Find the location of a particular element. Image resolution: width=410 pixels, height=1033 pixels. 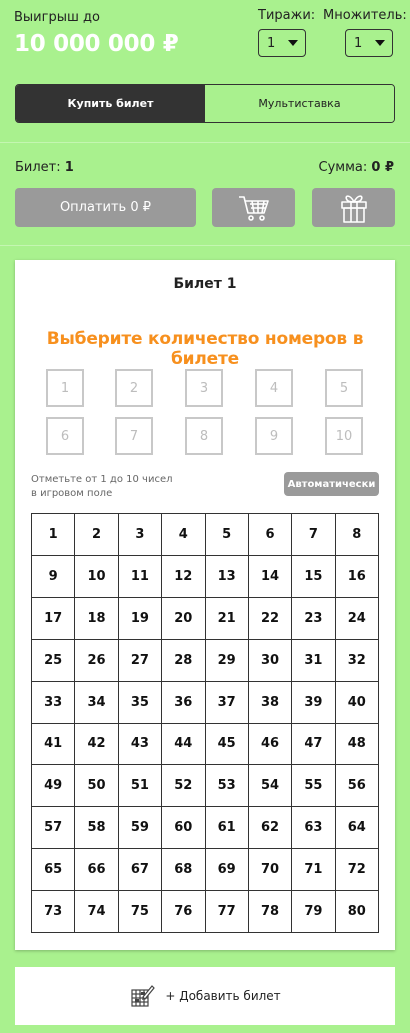

number-cell: 65 is located at coordinates (54, 870).